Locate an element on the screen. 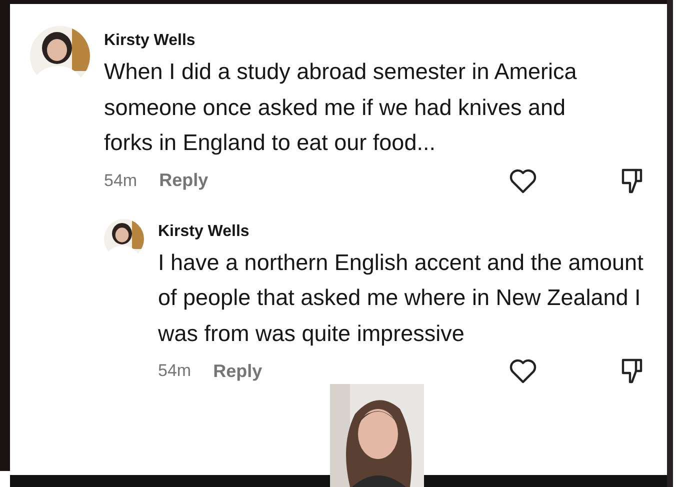 The image size is (700, 487). avatar is located at coordinates (124, 238).